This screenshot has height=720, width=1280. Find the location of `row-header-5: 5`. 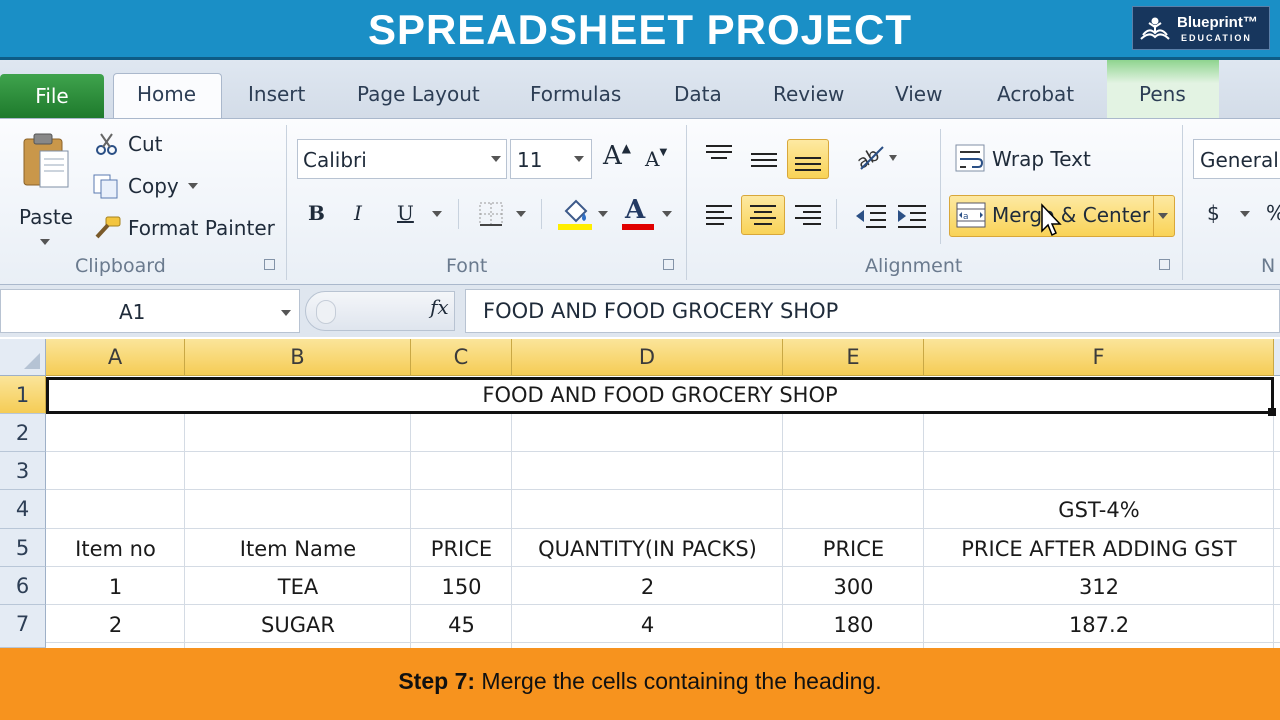

row-header-5: 5 is located at coordinates (23, 548).